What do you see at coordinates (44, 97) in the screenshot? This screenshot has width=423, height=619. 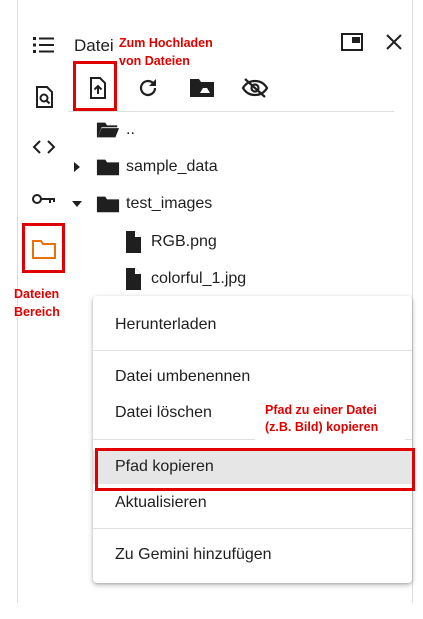 I see `find-in-page-icon` at bounding box center [44, 97].